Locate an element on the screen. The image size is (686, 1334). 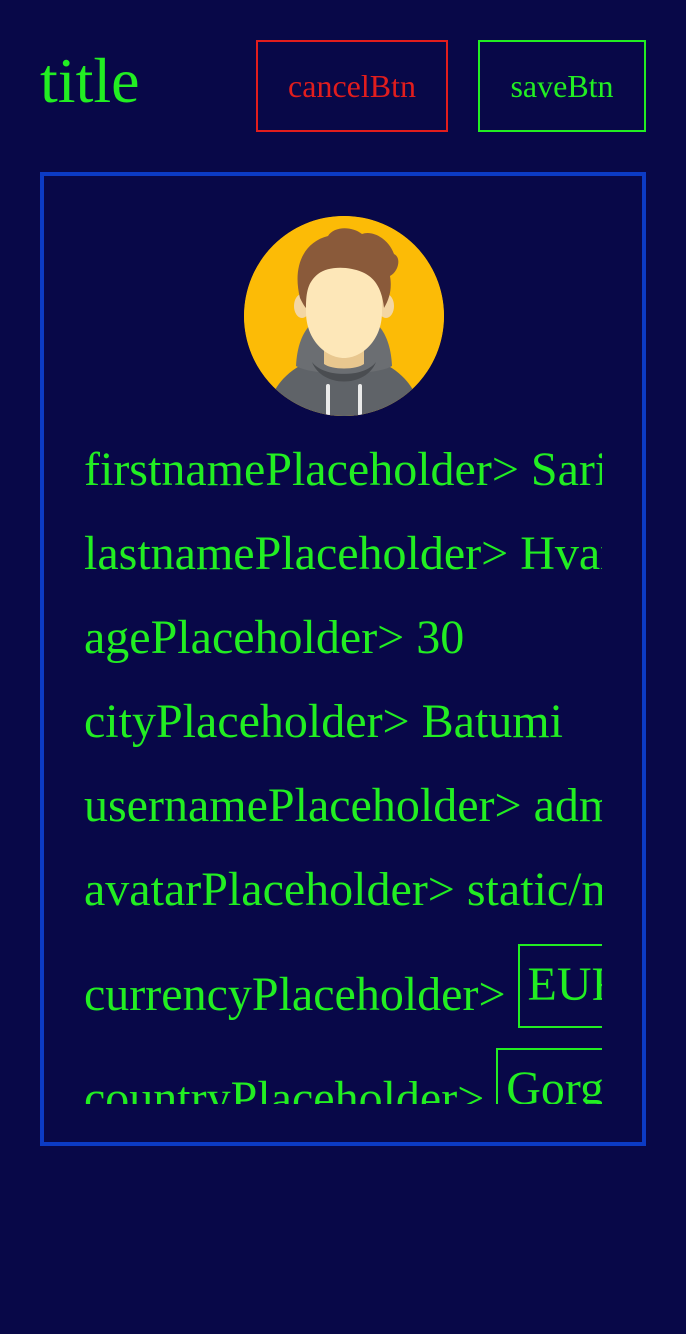
avatar is located at coordinates (344, 316).